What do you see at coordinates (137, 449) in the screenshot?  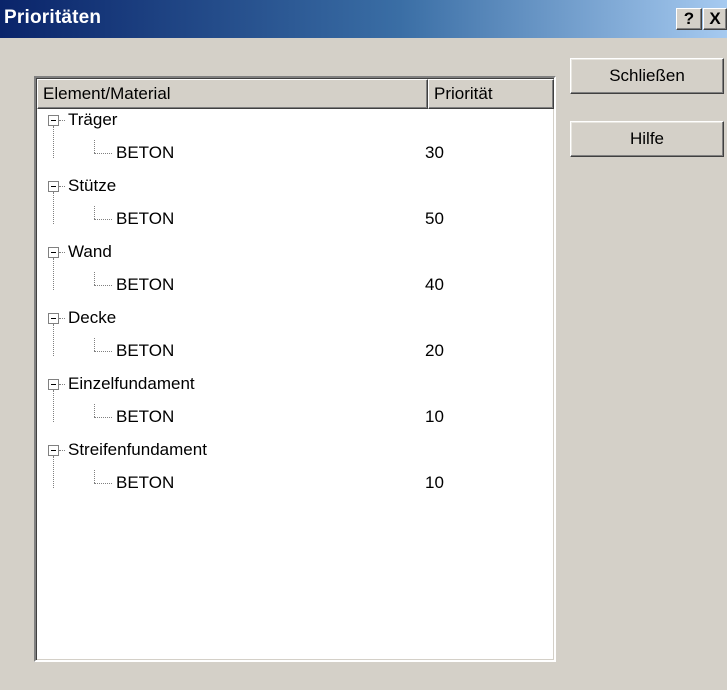 I see `element-label: Streifenfundament` at bounding box center [137, 449].